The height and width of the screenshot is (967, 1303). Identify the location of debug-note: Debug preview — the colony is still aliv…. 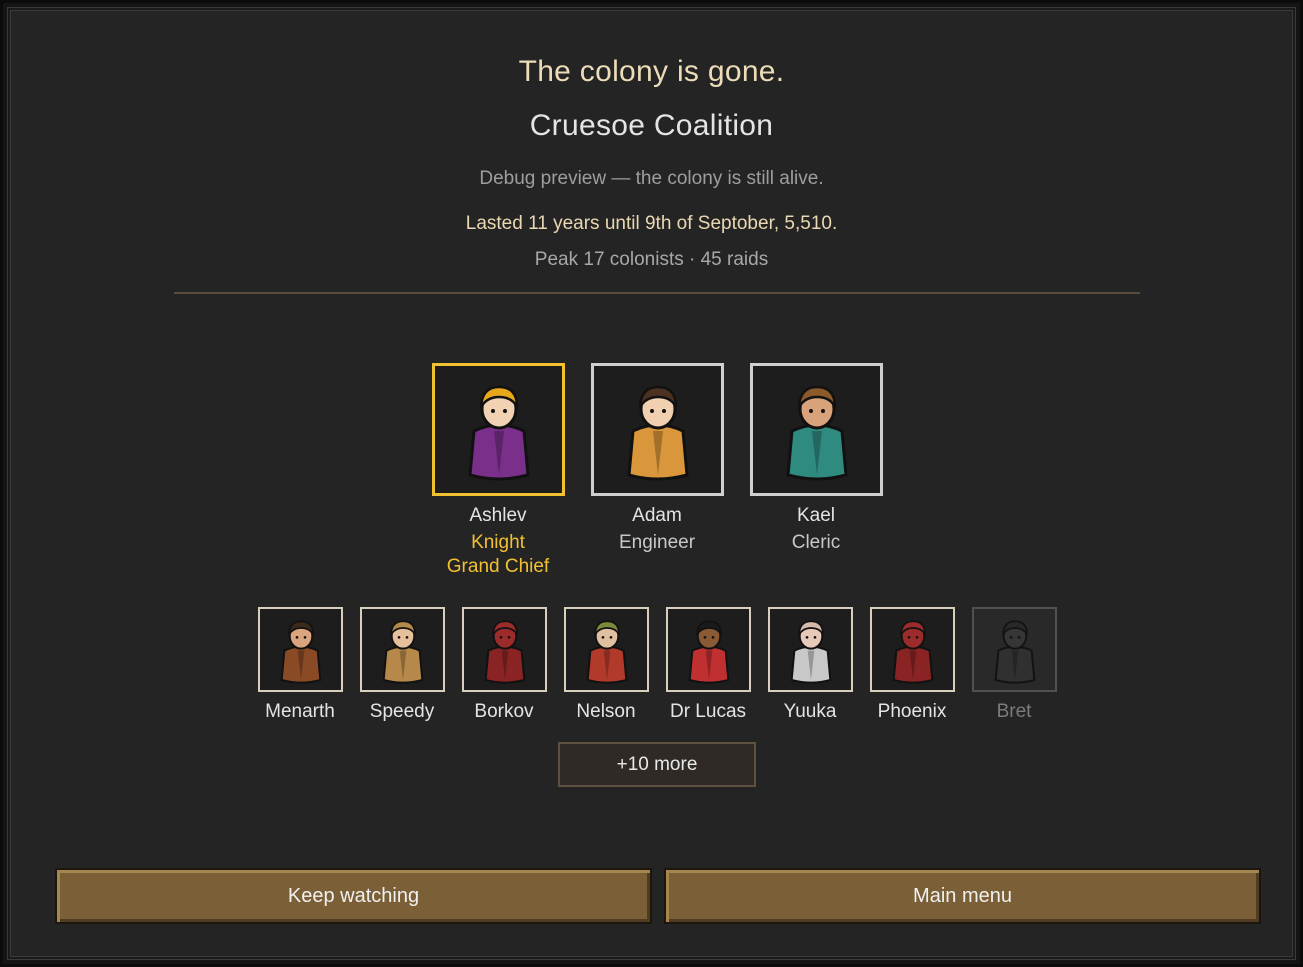
(651, 178).